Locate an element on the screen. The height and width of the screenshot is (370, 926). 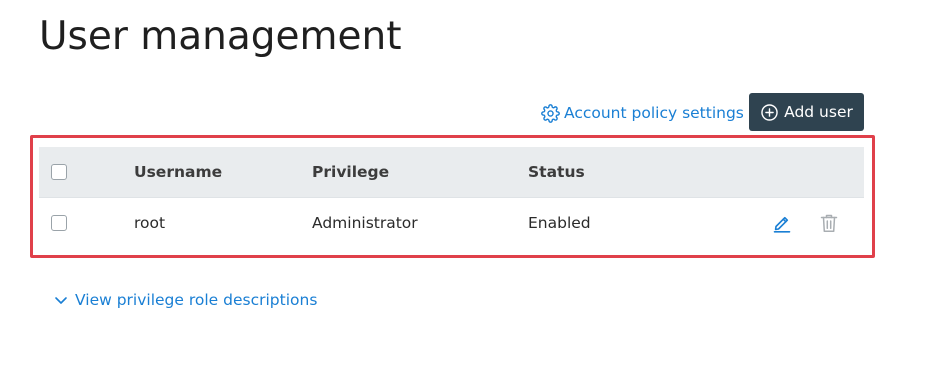
page-title: User management is located at coordinates (220, 36).